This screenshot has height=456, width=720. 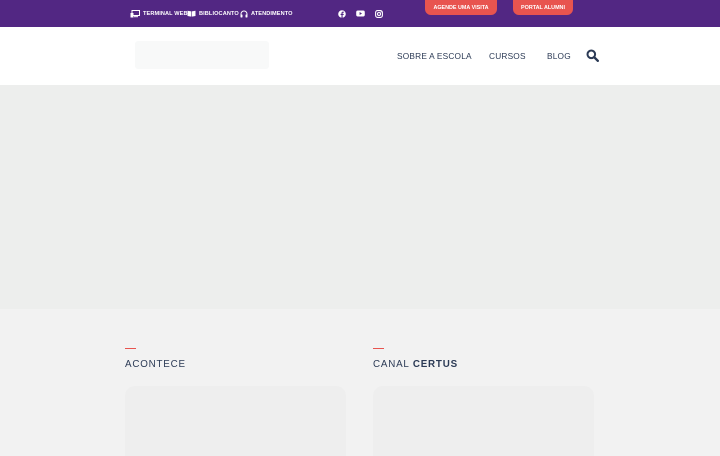 I want to click on youtube-link, so click(x=360, y=13).